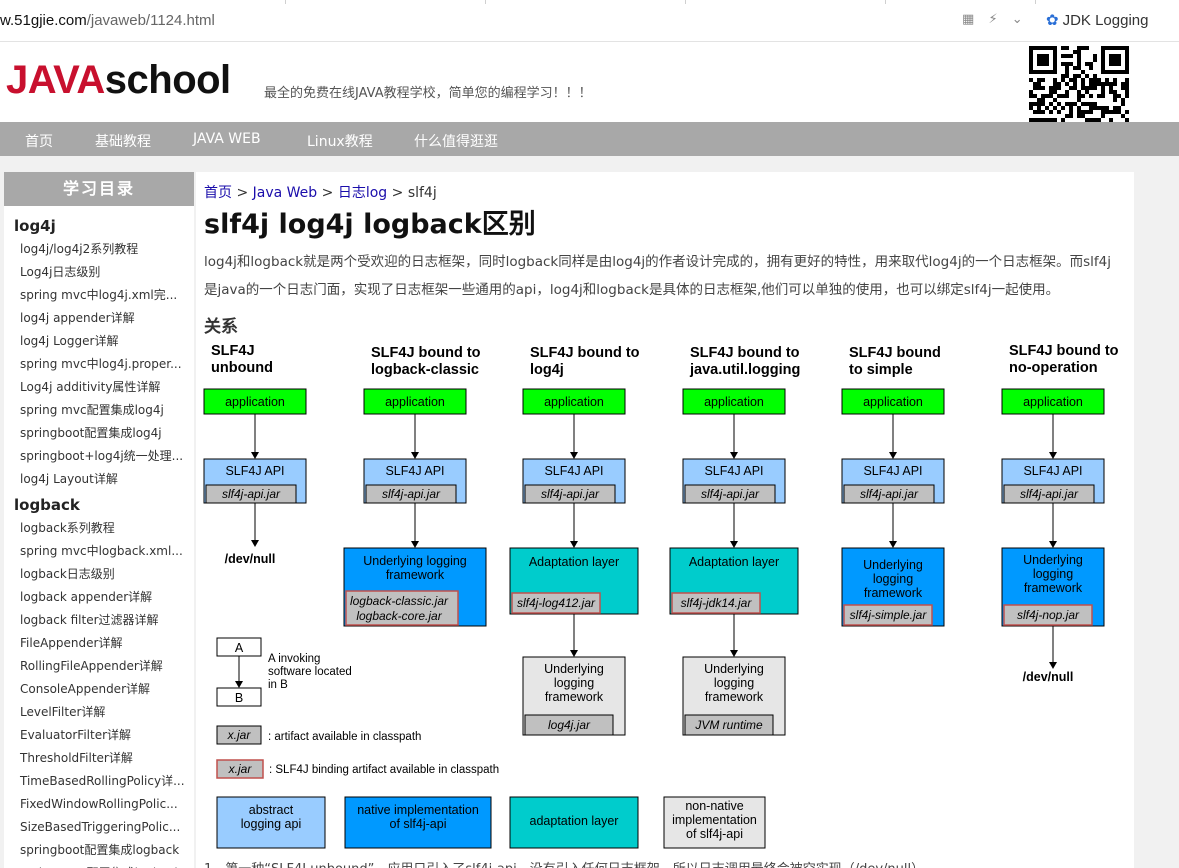 This screenshot has width=1179, height=868. What do you see at coordinates (97, 387) in the screenshot?
I see `sidebar-item: Log4j additivity属性详解` at bounding box center [97, 387].